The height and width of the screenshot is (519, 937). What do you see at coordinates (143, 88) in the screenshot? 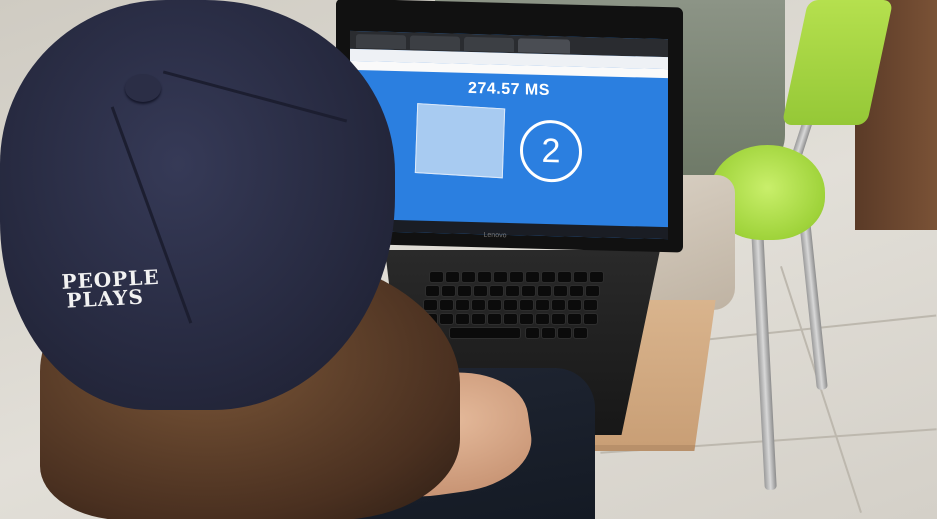
I see `cap-top-button` at bounding box center [143, 88].